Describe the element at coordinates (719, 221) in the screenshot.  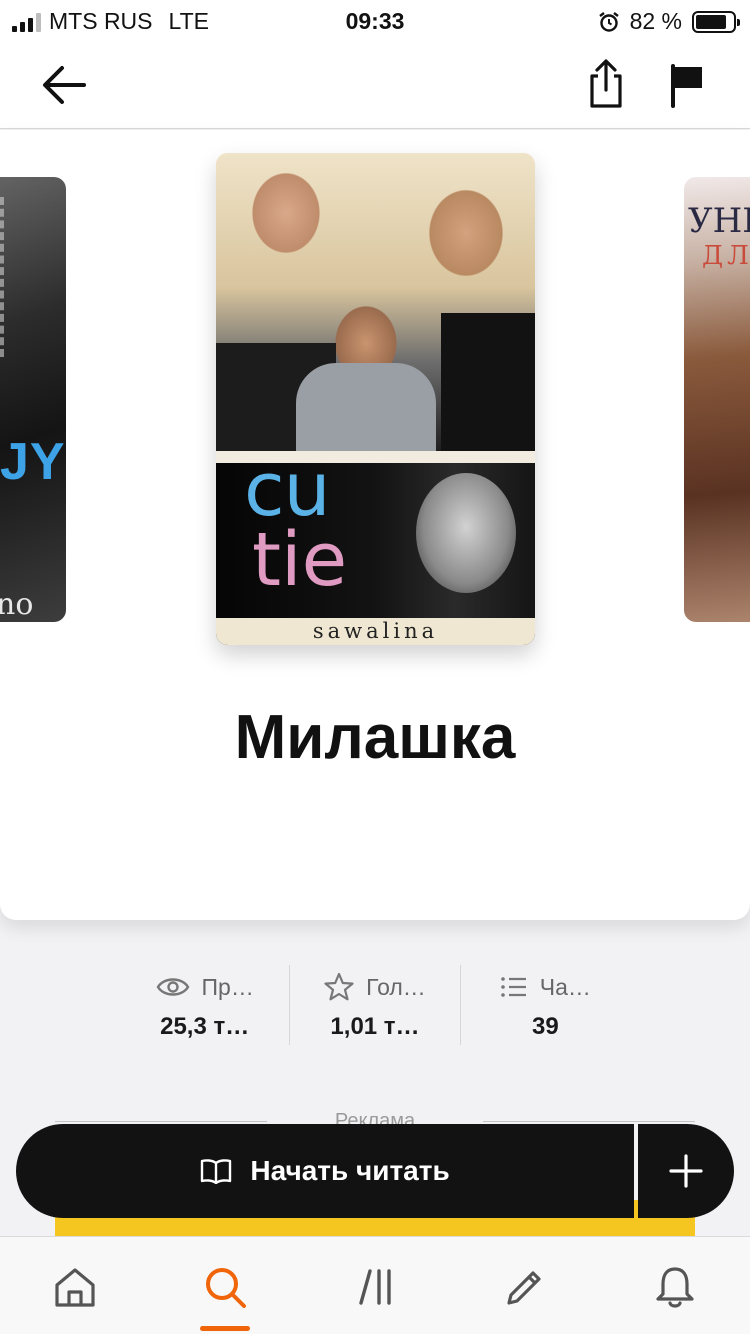
I see `cover-text: УНИ` at that location.